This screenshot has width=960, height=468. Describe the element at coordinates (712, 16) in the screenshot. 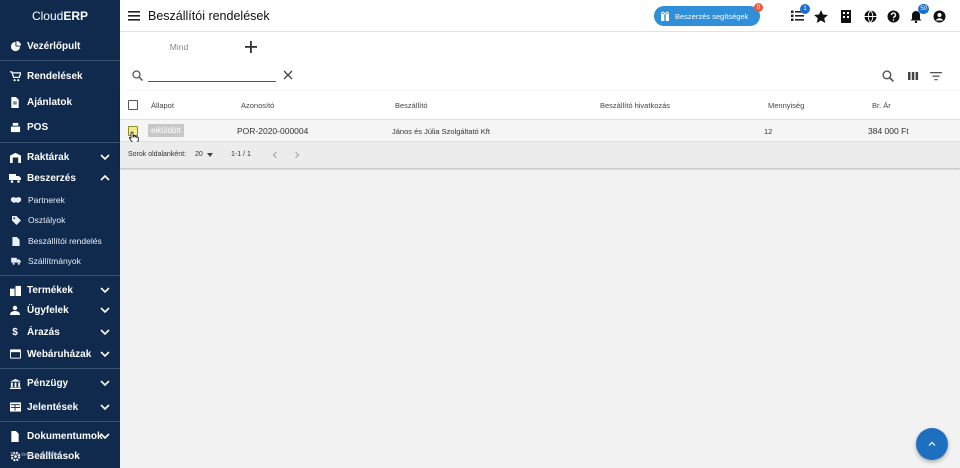

I see `help-button-label: Beszerzés segítségek` at that location.